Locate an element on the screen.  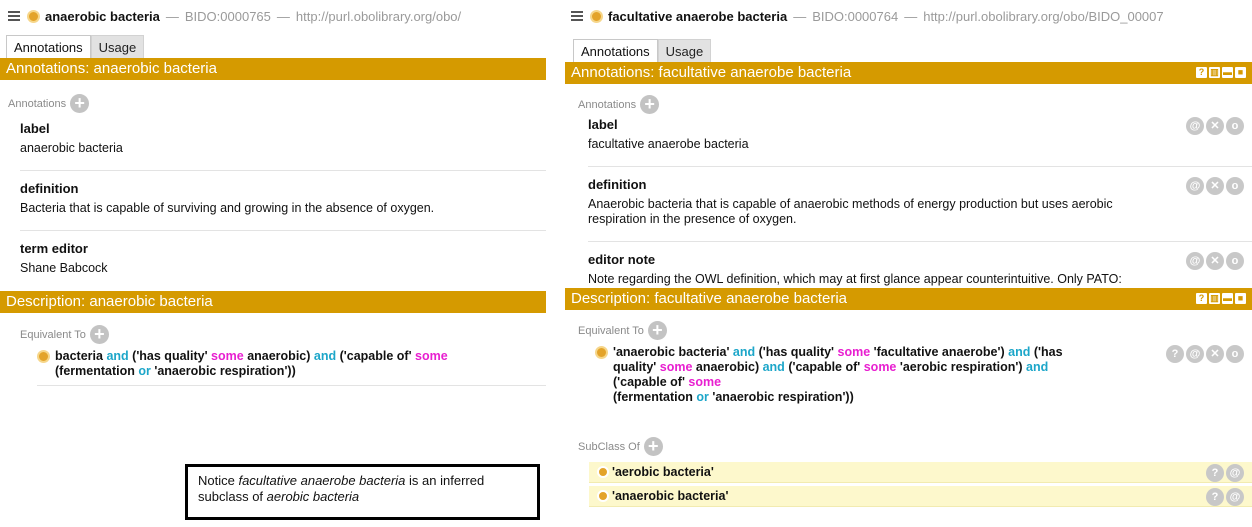
subclass-frame-label: SubClass Of + is located at coordinates (908, 446).